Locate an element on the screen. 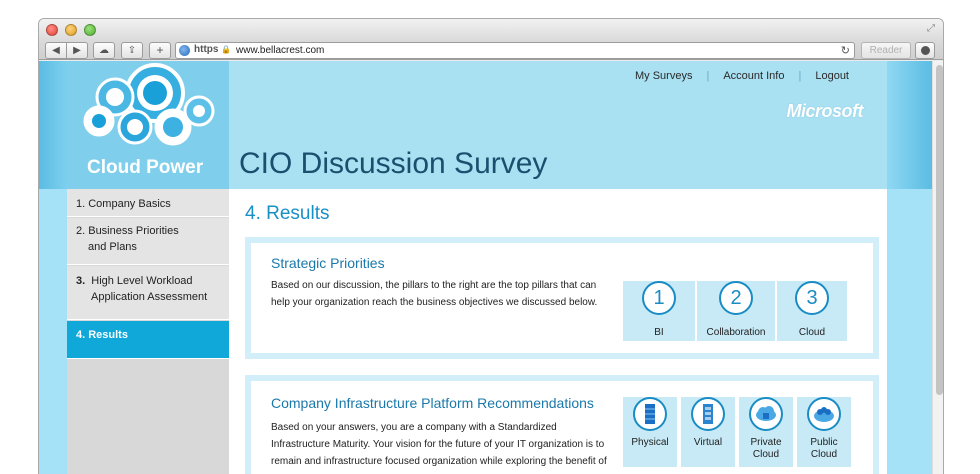  nav-account-info: Account Info is located at coordinates (753, 76).